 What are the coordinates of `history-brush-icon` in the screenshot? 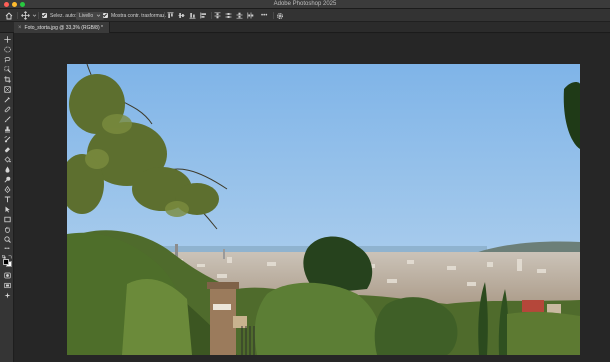 It's located at (6, 138).